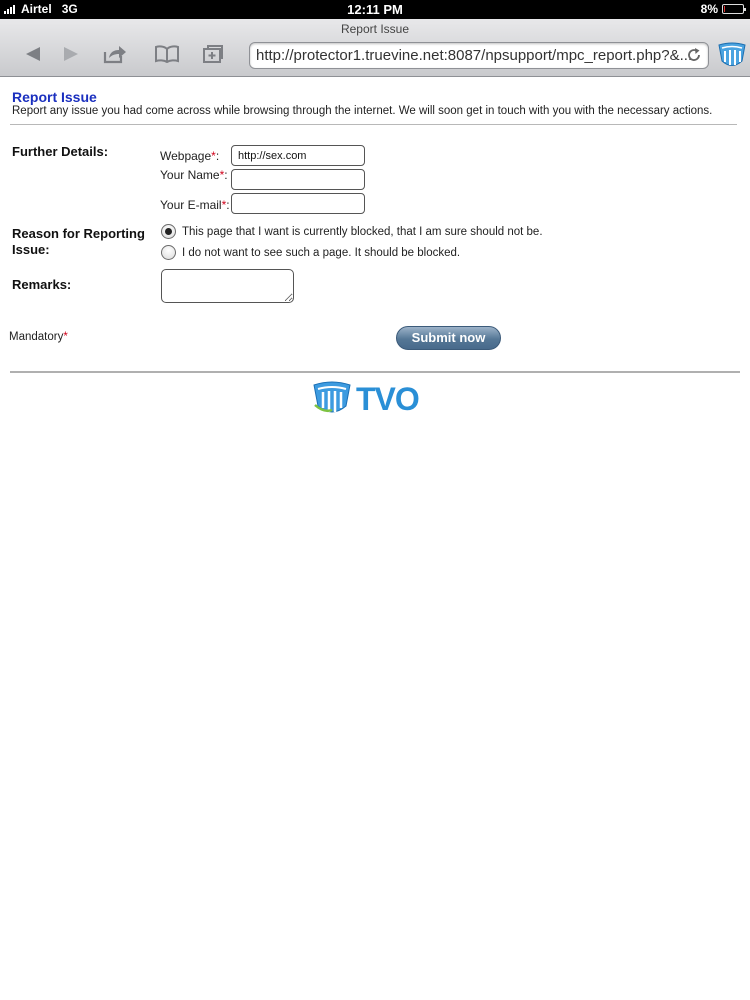 This screenshot has height=1000, width=750. Describe the element at coordinates (694, 54) in the screenshot. I see `reload-icon` at that location.